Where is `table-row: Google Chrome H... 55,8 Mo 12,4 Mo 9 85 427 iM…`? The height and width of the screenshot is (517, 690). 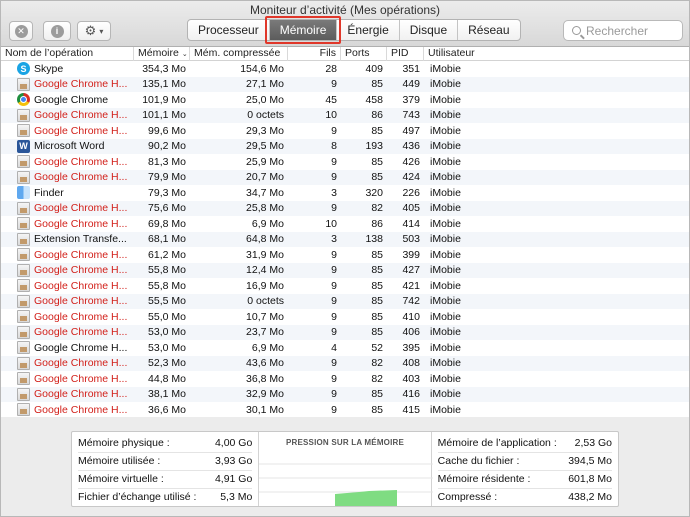 table-row: Google Chrome H... 55,8 Mo 12,4 Mo 9 85 427 iM… is located at coordinates (345, 270).